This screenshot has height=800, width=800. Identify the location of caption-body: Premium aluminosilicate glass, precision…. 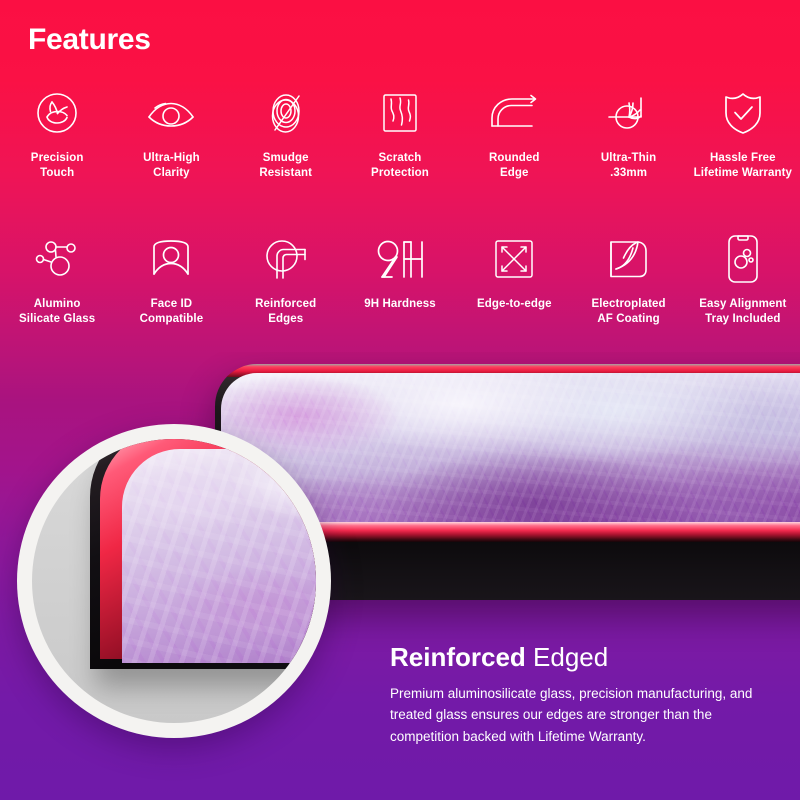
(571, 715).